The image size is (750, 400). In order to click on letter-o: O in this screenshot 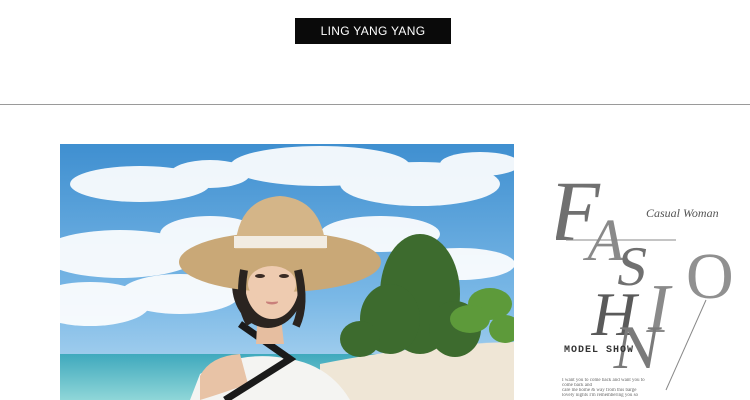, I will do `click(710, 276)`.